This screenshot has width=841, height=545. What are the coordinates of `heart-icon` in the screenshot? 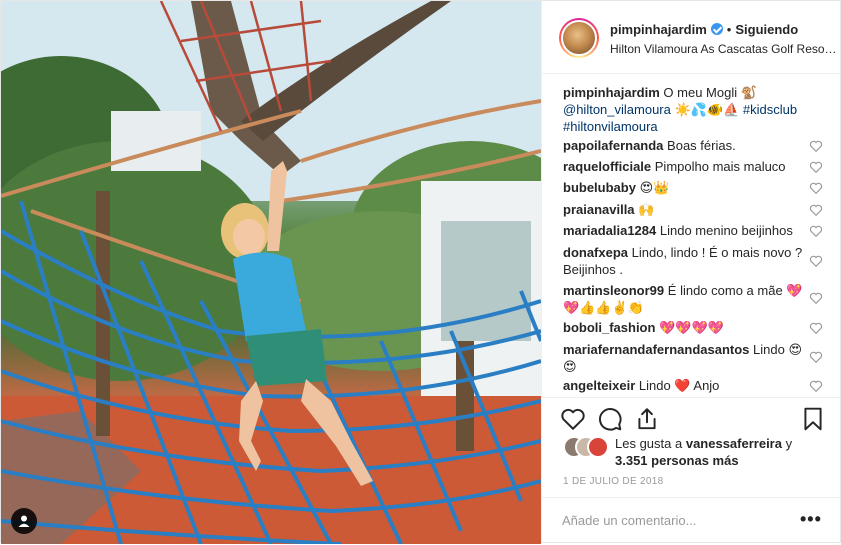 It's located at (573, 419).